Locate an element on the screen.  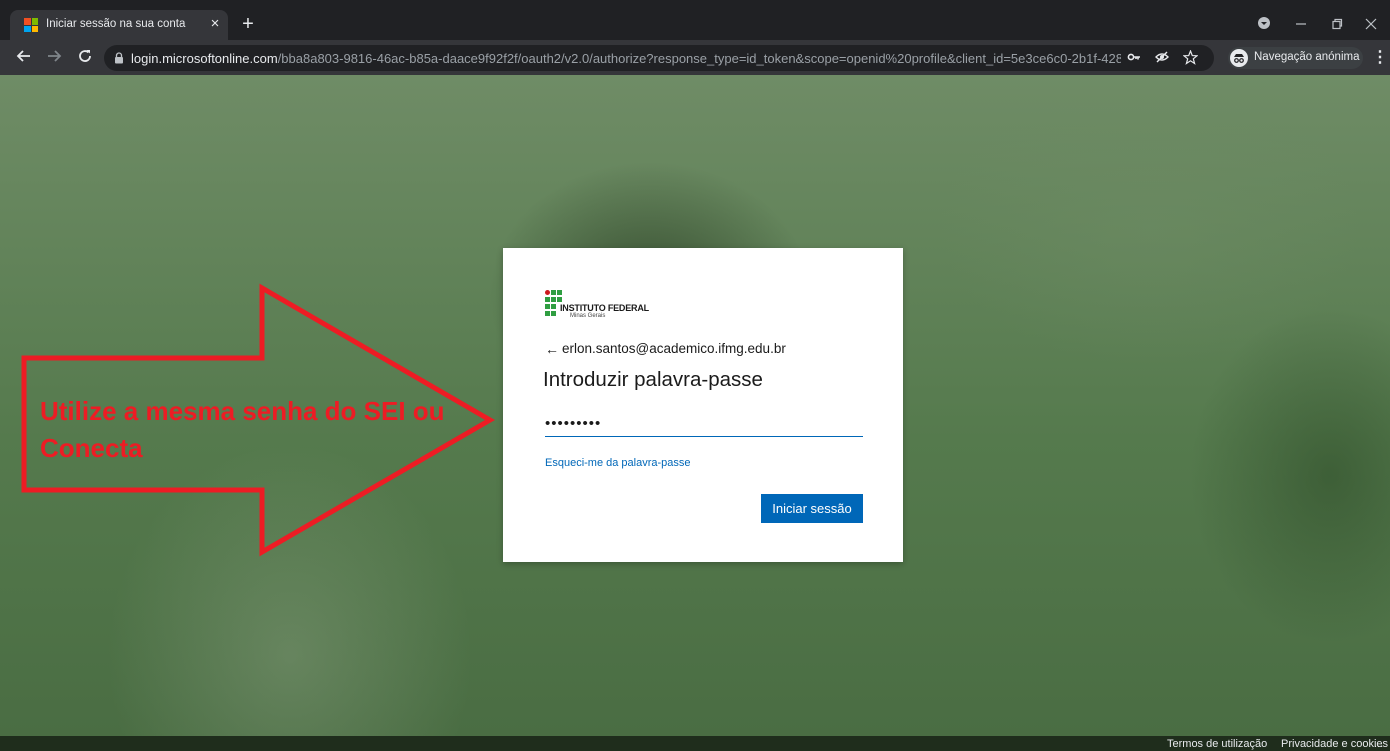
browser-menu-icon: ⋮ is located at coordinates (1380, 58).